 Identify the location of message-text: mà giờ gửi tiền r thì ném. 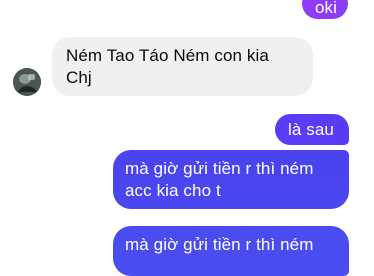
(219, 244).